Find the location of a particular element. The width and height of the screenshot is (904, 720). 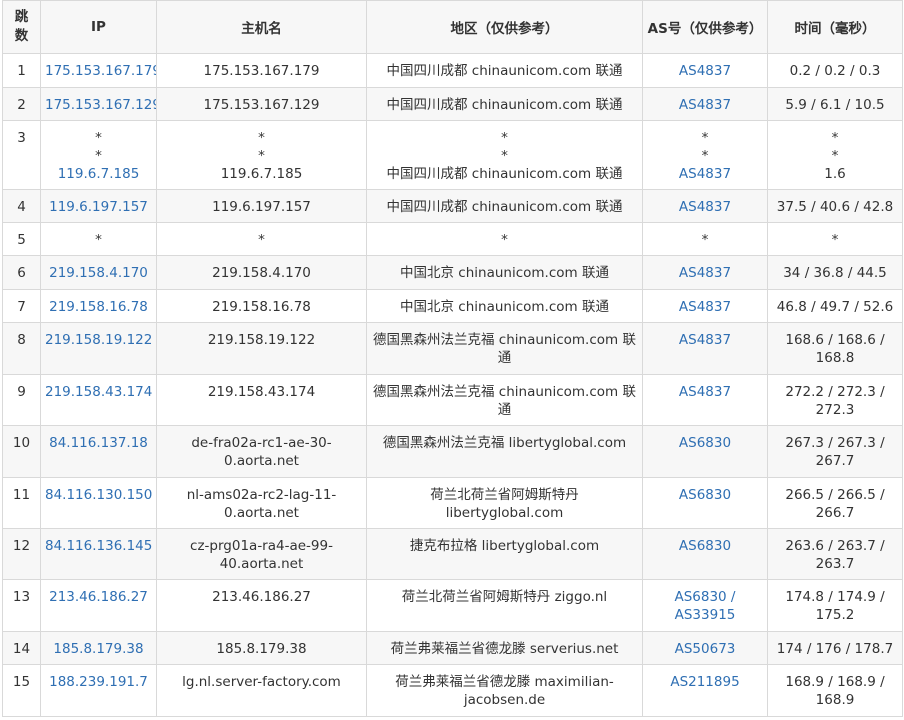

cell-host: * is located at coordinates (261, 239).